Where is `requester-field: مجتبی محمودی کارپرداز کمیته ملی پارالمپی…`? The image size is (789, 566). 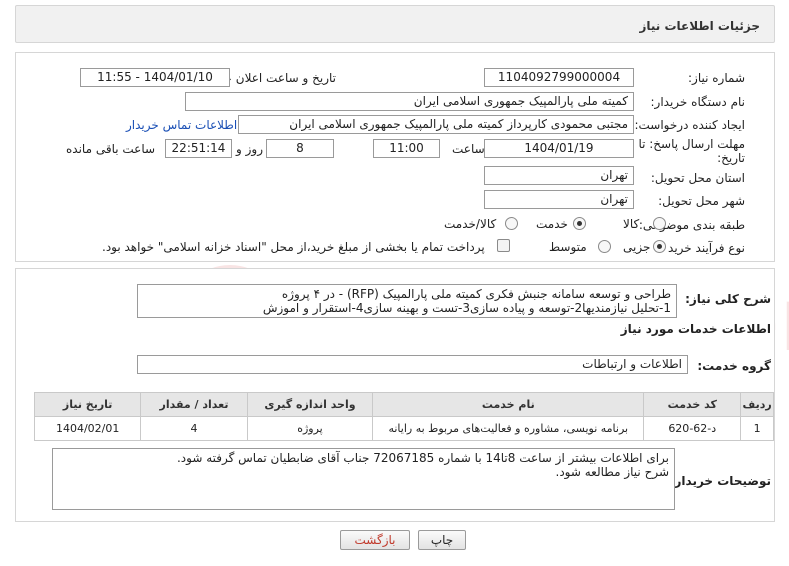
requester-field: مجتبی محمودی کارپرداز کمیته ملی پارالمپی… is located at coordinates (436, 124).